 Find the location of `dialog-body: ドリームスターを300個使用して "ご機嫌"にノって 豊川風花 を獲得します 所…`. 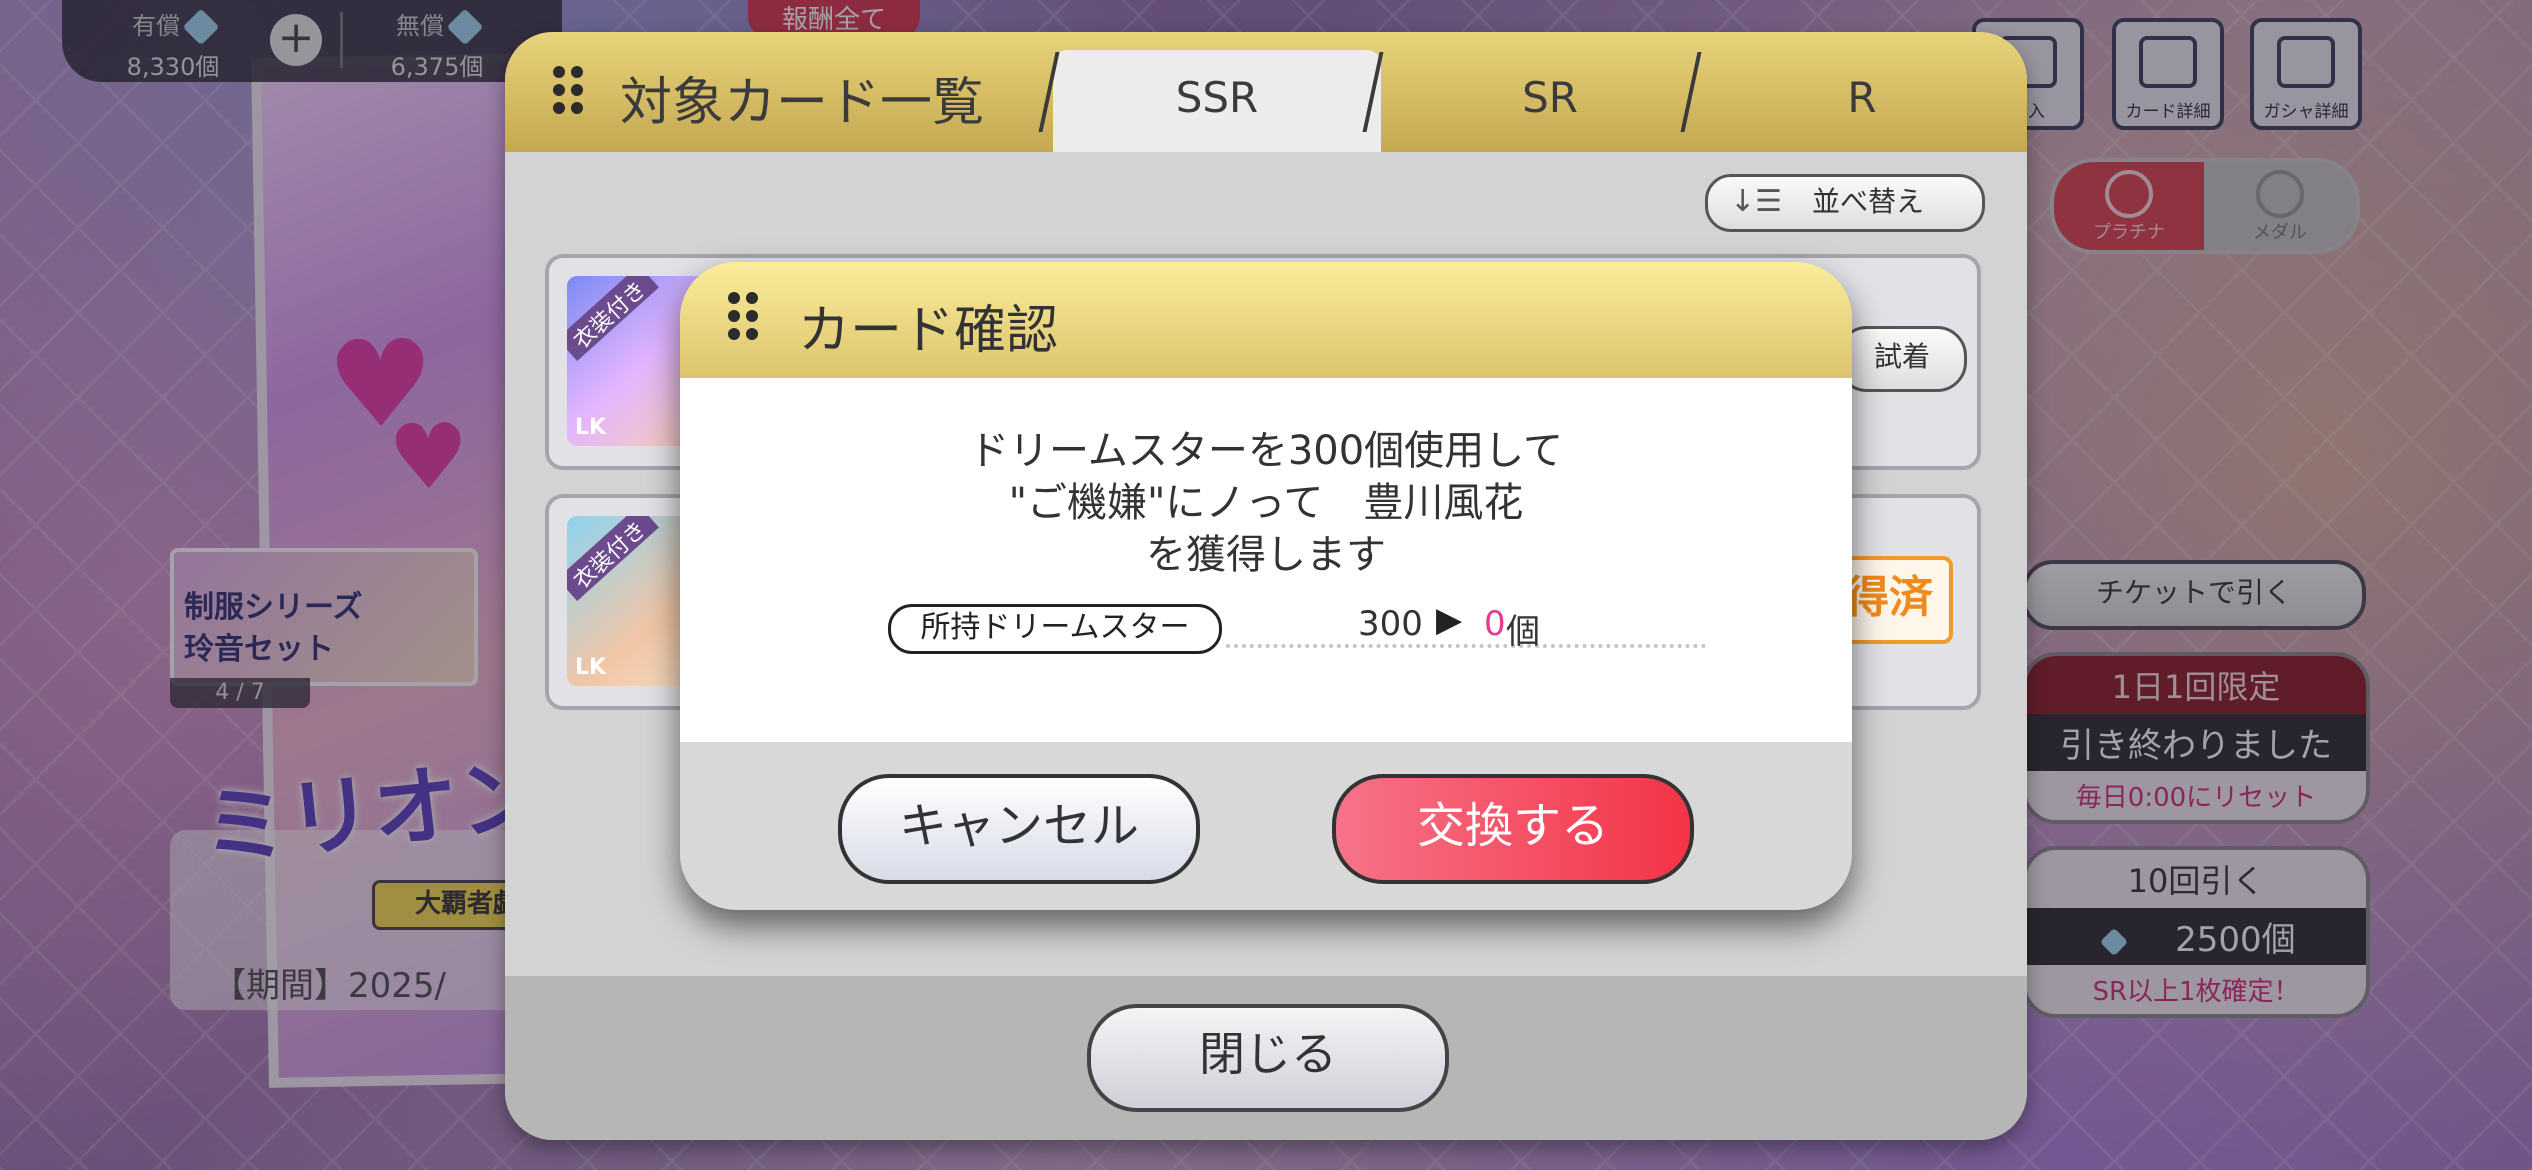

dialog-body: ドリームスターを300個使用して "ご機嫌"にノって 豊川風花 を獲得します 所… is located at coordinates (1266, 560).